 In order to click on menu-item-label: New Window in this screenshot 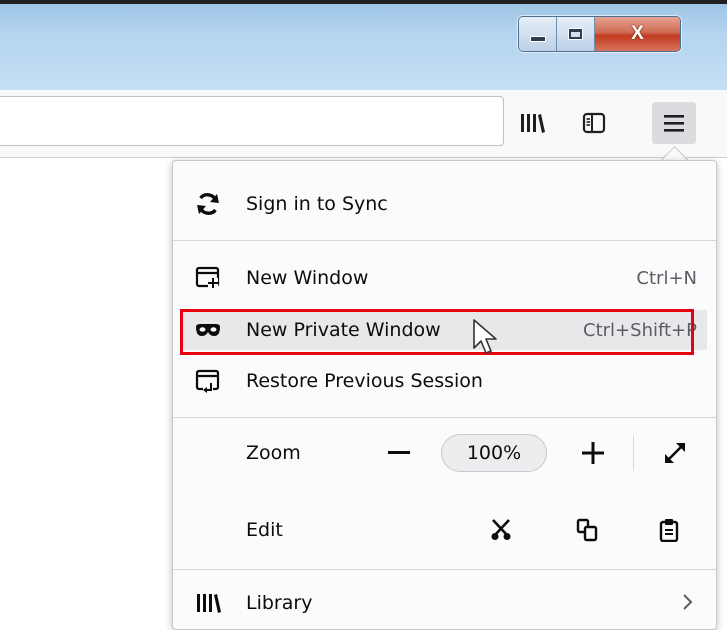, I will do `click(307, 278)`.